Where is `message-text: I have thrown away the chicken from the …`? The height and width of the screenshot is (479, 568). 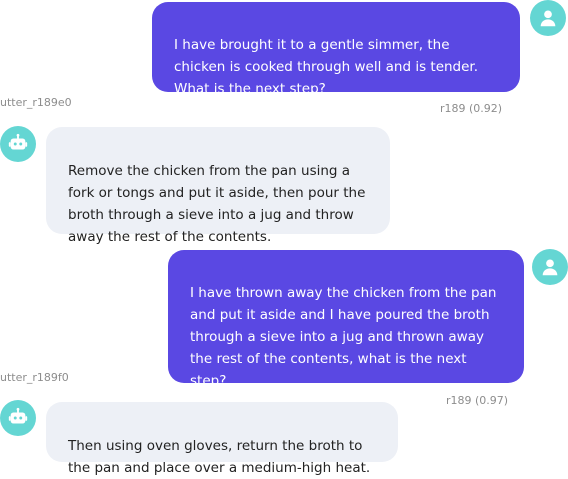
message-text: I have thrown away the chicken from the … is located at coordinates (343, 337).